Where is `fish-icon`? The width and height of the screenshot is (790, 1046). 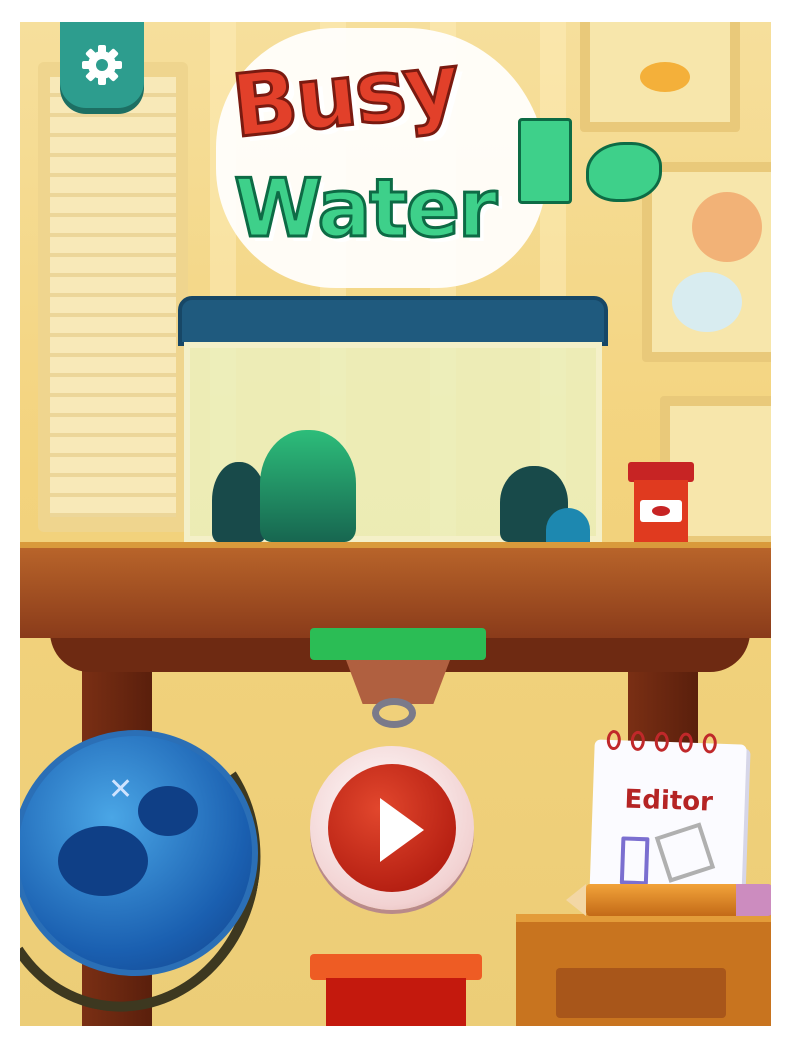 fish-icon is located at coordinates (661, 511).